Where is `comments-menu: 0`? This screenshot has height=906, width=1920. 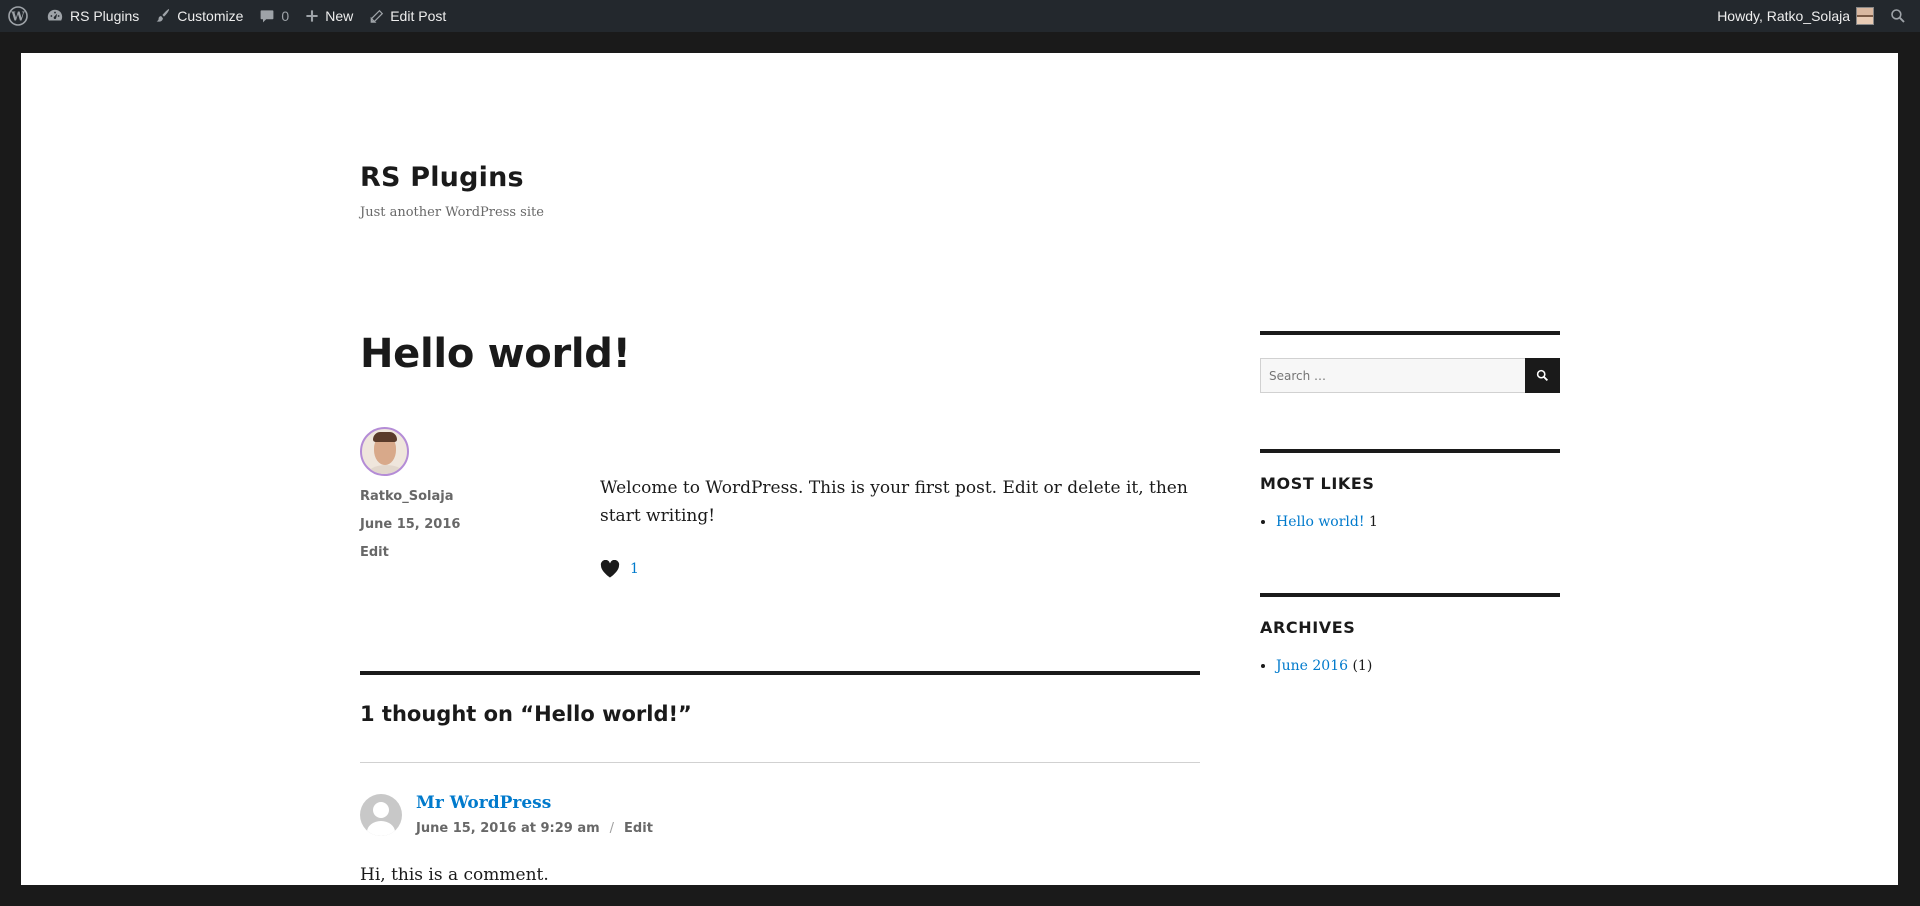
comments-menu: 0 is located at coordinates (274, 16).